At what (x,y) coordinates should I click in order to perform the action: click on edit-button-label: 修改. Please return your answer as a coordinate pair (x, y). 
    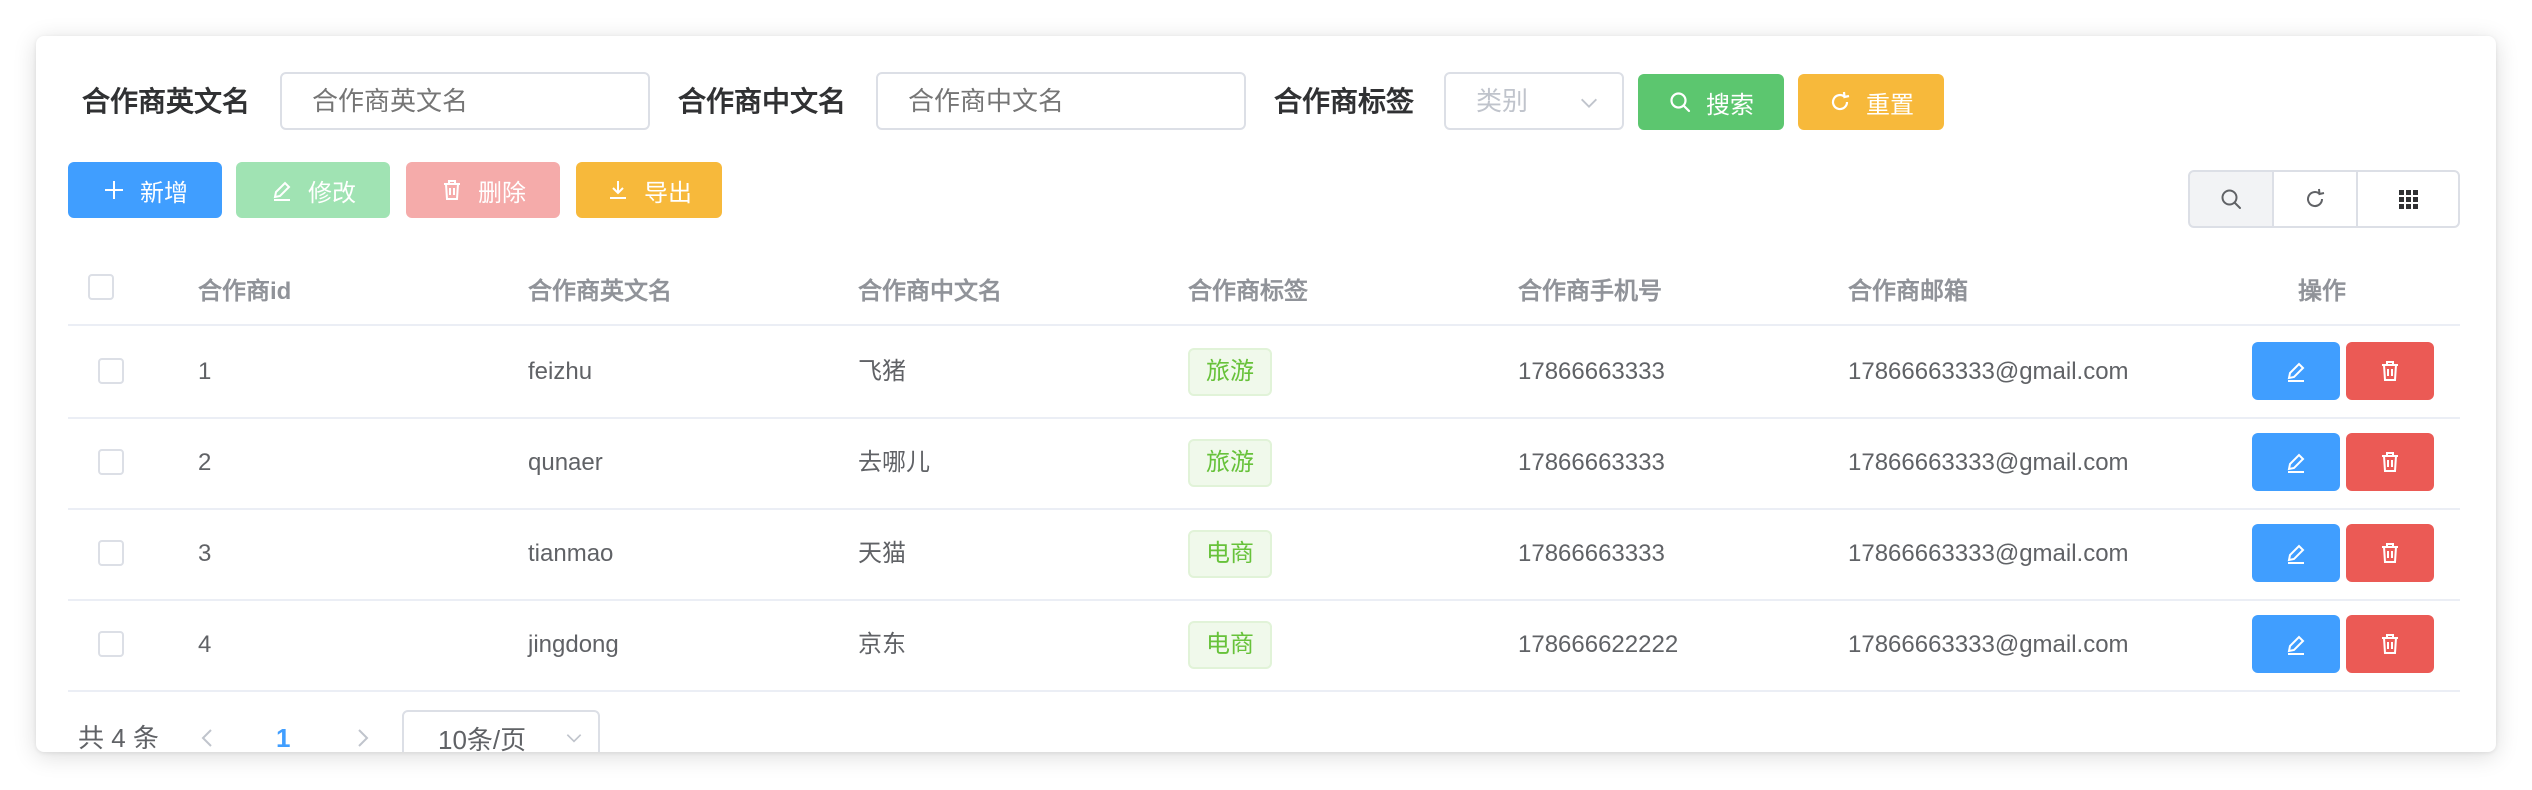
    Looking at the image, I should click on (332, 193).